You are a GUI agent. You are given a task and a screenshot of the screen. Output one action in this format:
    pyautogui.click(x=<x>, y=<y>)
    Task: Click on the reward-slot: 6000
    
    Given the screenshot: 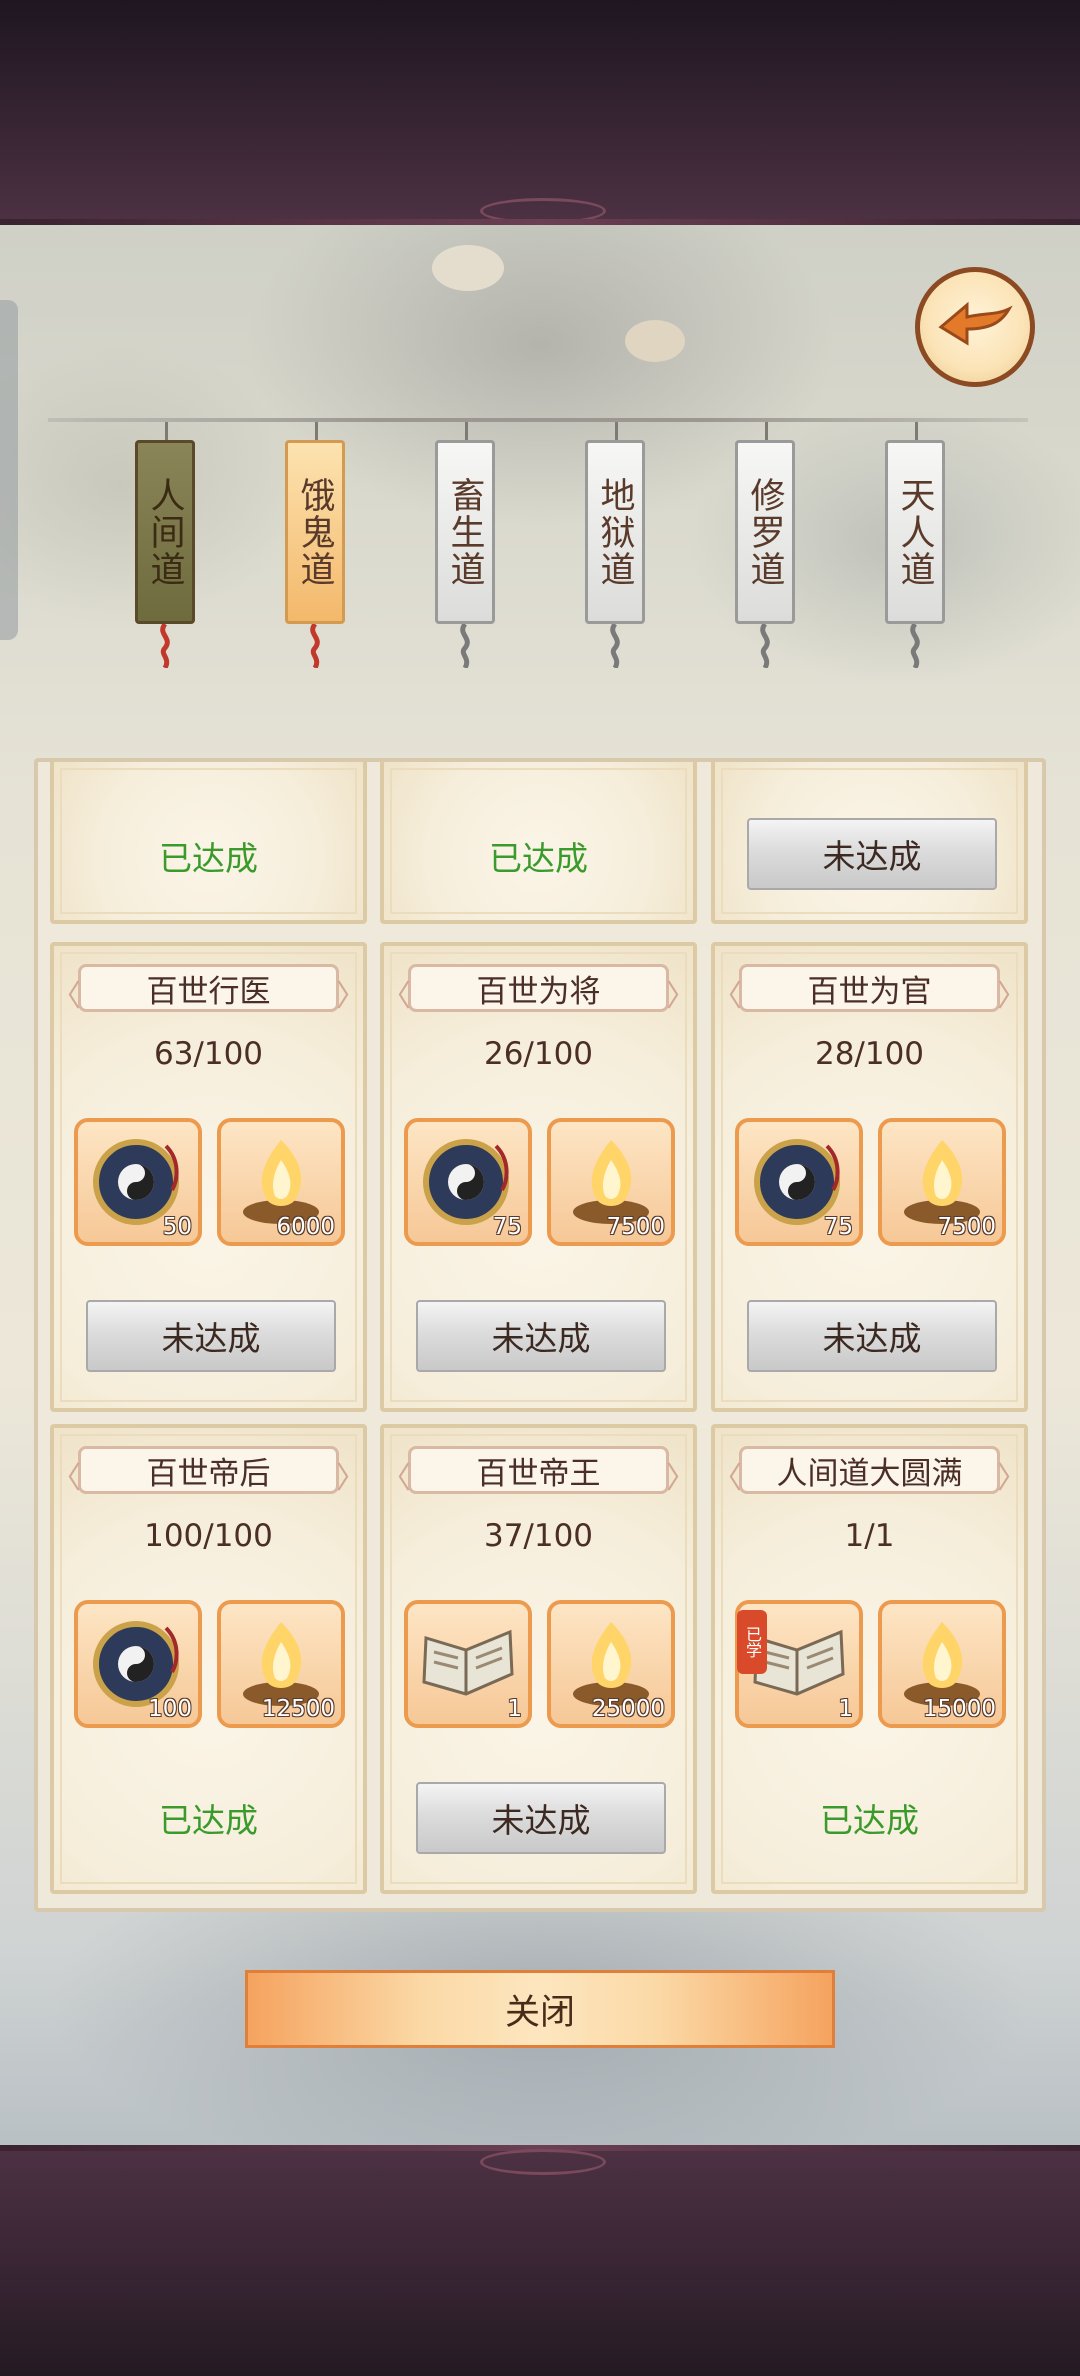 What is the action you would take?
    pyautogui.click(x=281, y=1182)
    